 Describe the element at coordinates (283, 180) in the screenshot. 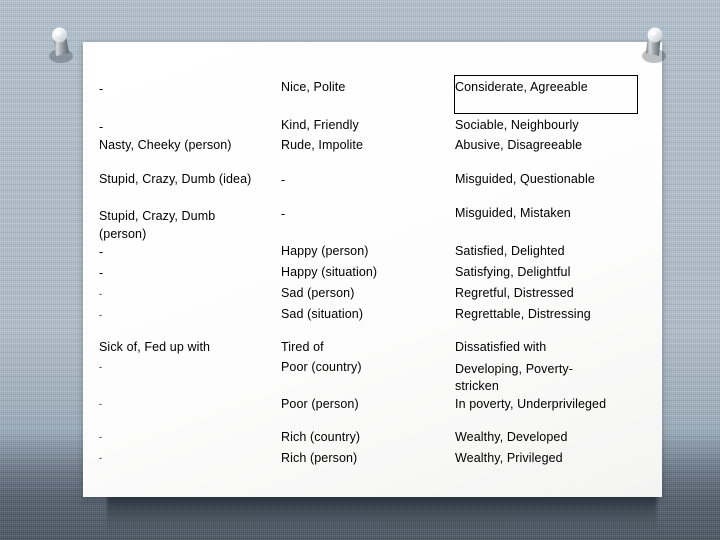

I see `row-stupid-idea-col-b: -` at that location.